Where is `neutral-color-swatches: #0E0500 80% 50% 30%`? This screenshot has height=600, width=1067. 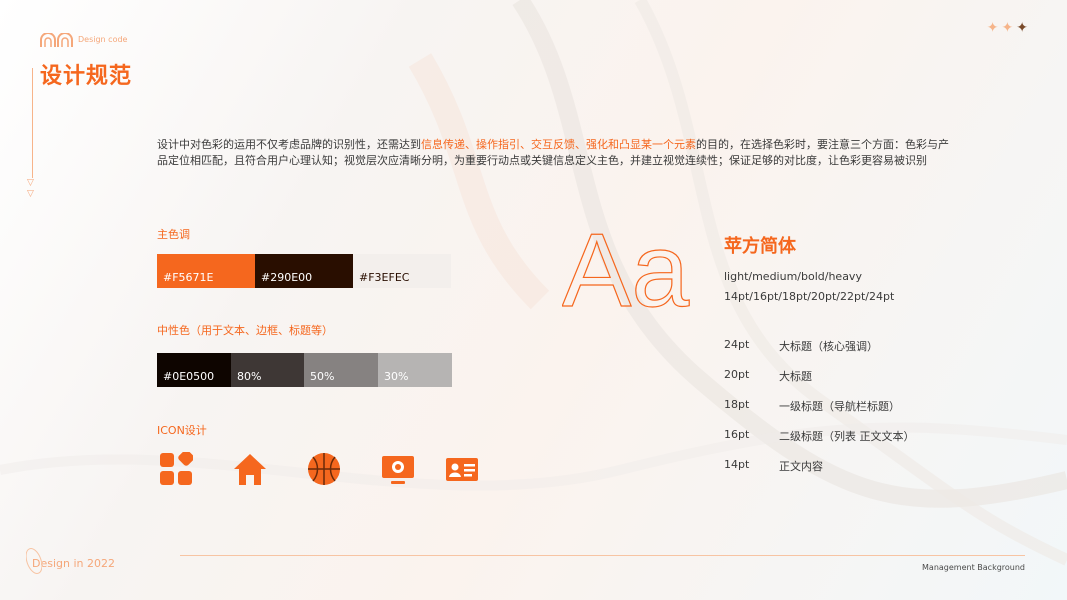 neutral-color-swatches: #0E0500 80% 50% 30% is located at coordinates (304, 370).